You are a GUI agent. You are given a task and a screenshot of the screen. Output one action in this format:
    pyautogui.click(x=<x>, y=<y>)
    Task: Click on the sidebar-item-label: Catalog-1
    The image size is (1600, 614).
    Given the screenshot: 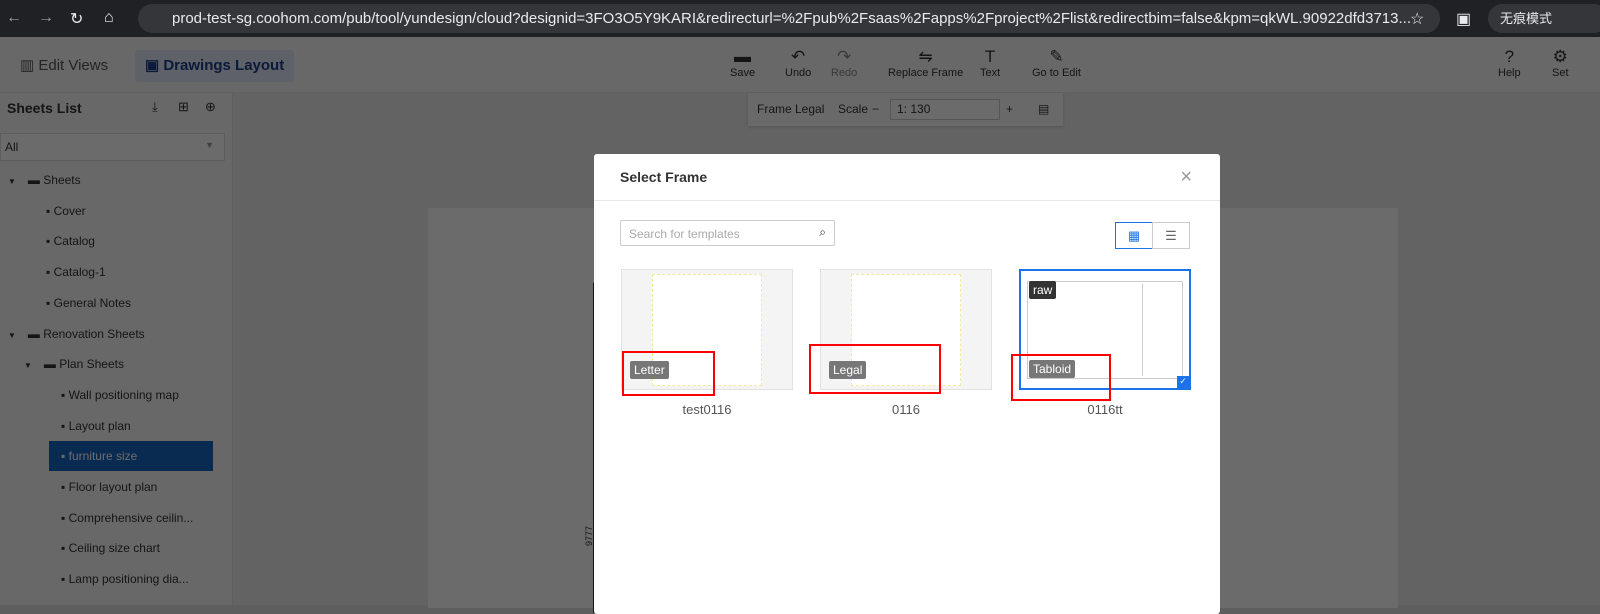 What is the action you would take?
    pyautogui.click(x=79, y=272)
    